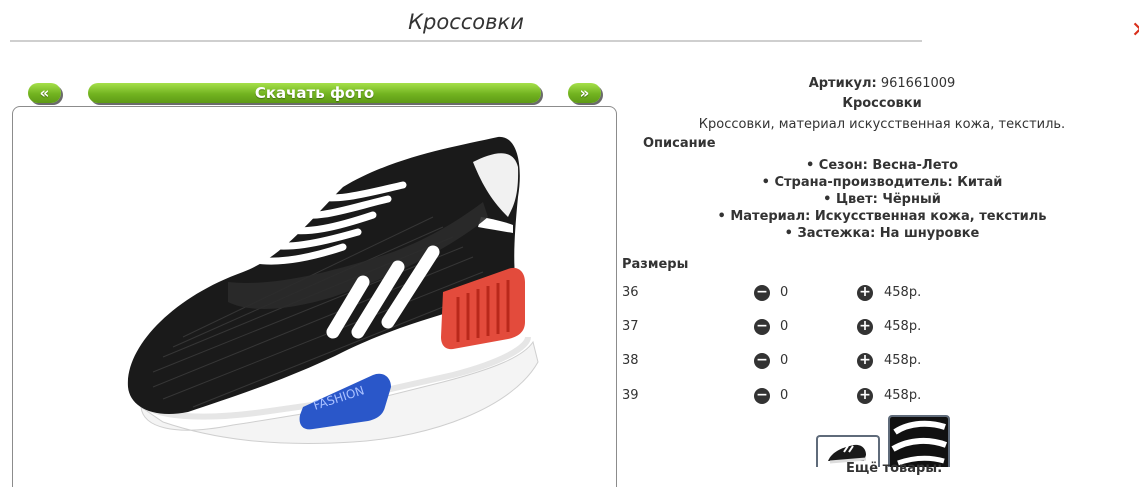 Image resolution: width=1139 pixels, height=487 pixels. What do you see at coordinates (630, 395) in the screenshot?
I see `size-label: 39` at bounding box center [630, 395].